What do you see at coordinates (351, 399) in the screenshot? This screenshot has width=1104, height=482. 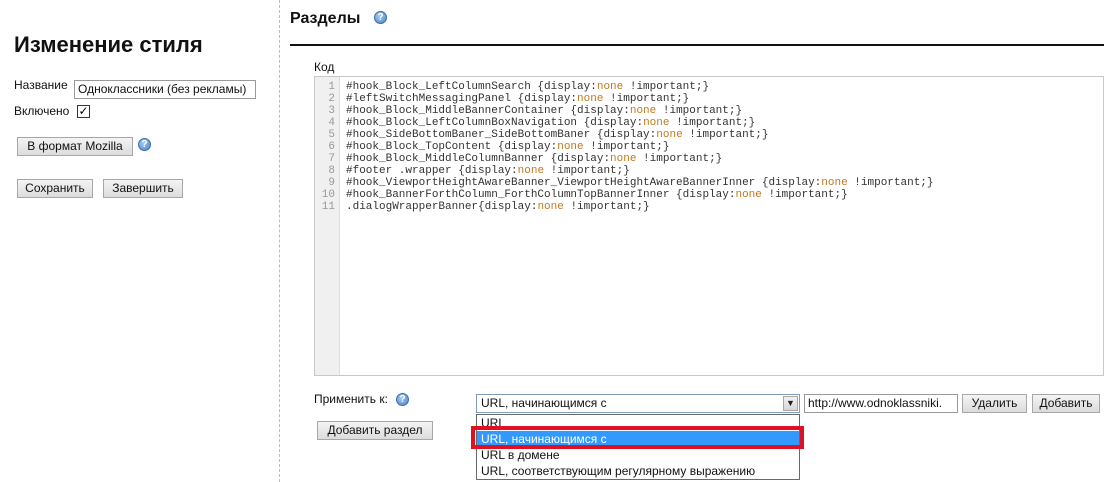 I see `apply-to-label: Применить к:` at bounding box center [351, 399].